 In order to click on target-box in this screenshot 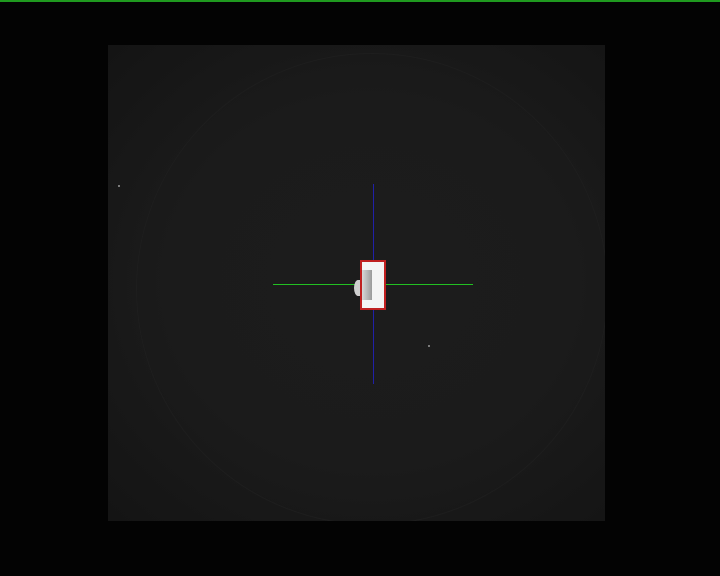, I will do `click(373, 285)`.